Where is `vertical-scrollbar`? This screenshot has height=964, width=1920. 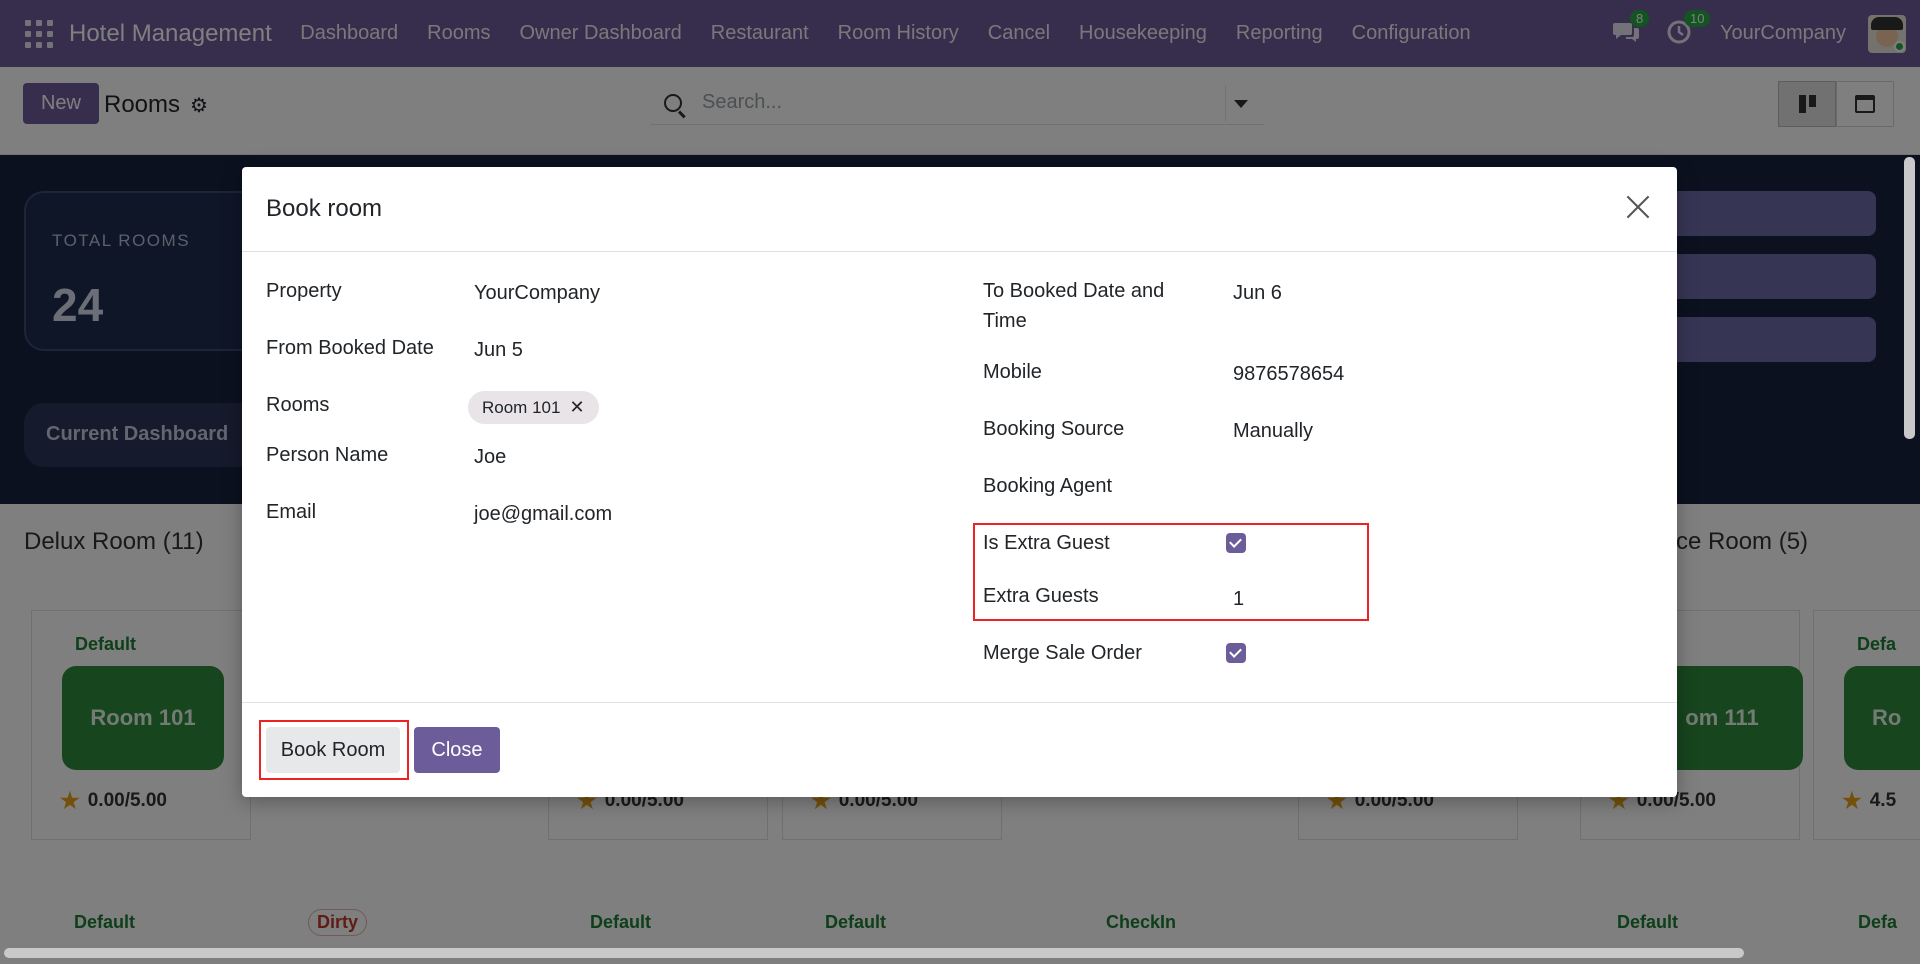 vertical-scrollbar is located at coordinates (1909, 298).